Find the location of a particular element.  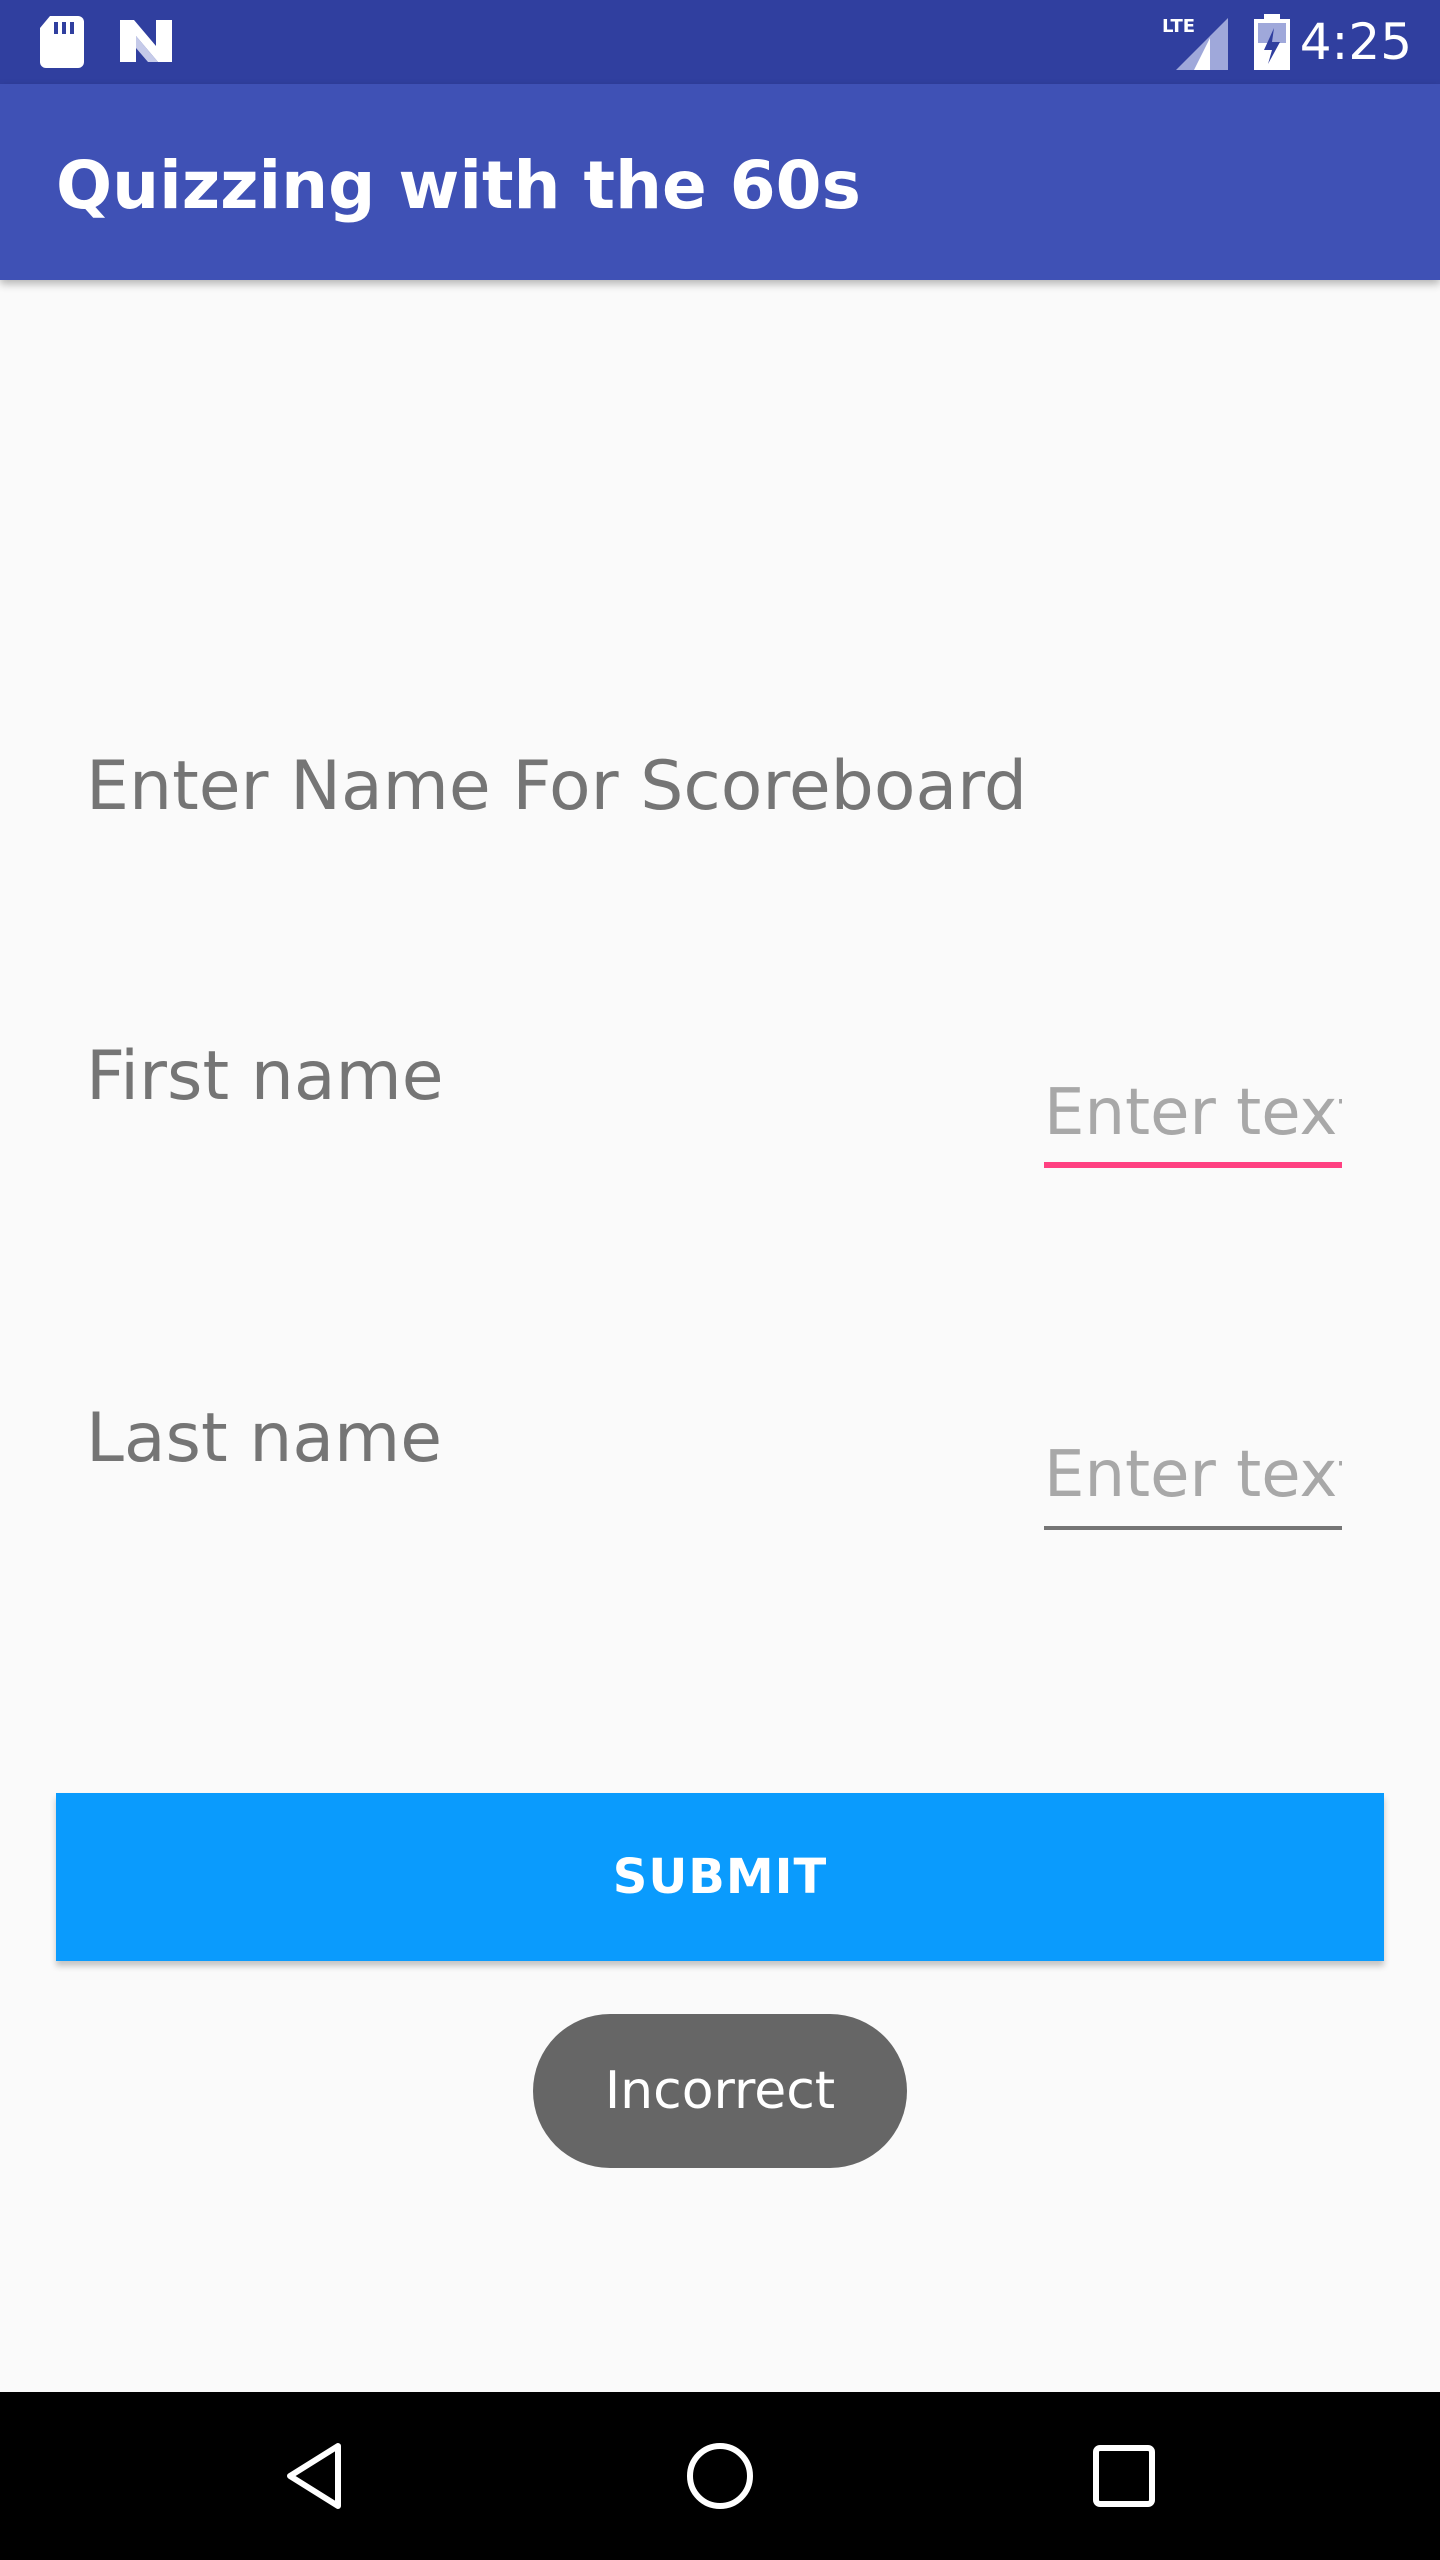

scoreboard-heading: Enter Name For Scoreboard is located at coordinates (557, 786).